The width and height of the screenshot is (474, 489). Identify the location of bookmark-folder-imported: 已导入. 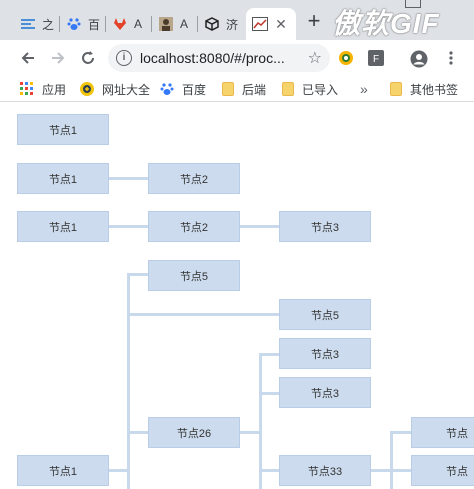
(310, 89).